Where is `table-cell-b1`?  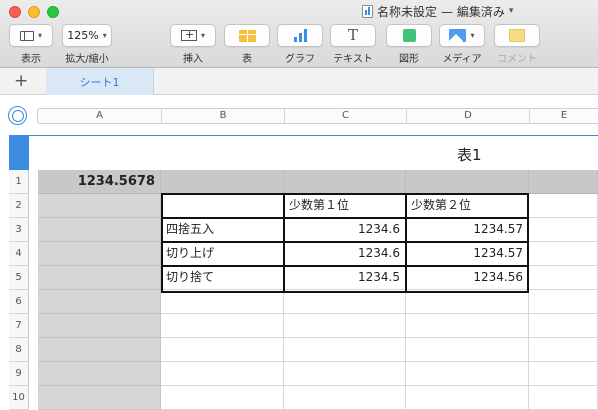
table-cell-b1 is located at coordinates (222, 182).